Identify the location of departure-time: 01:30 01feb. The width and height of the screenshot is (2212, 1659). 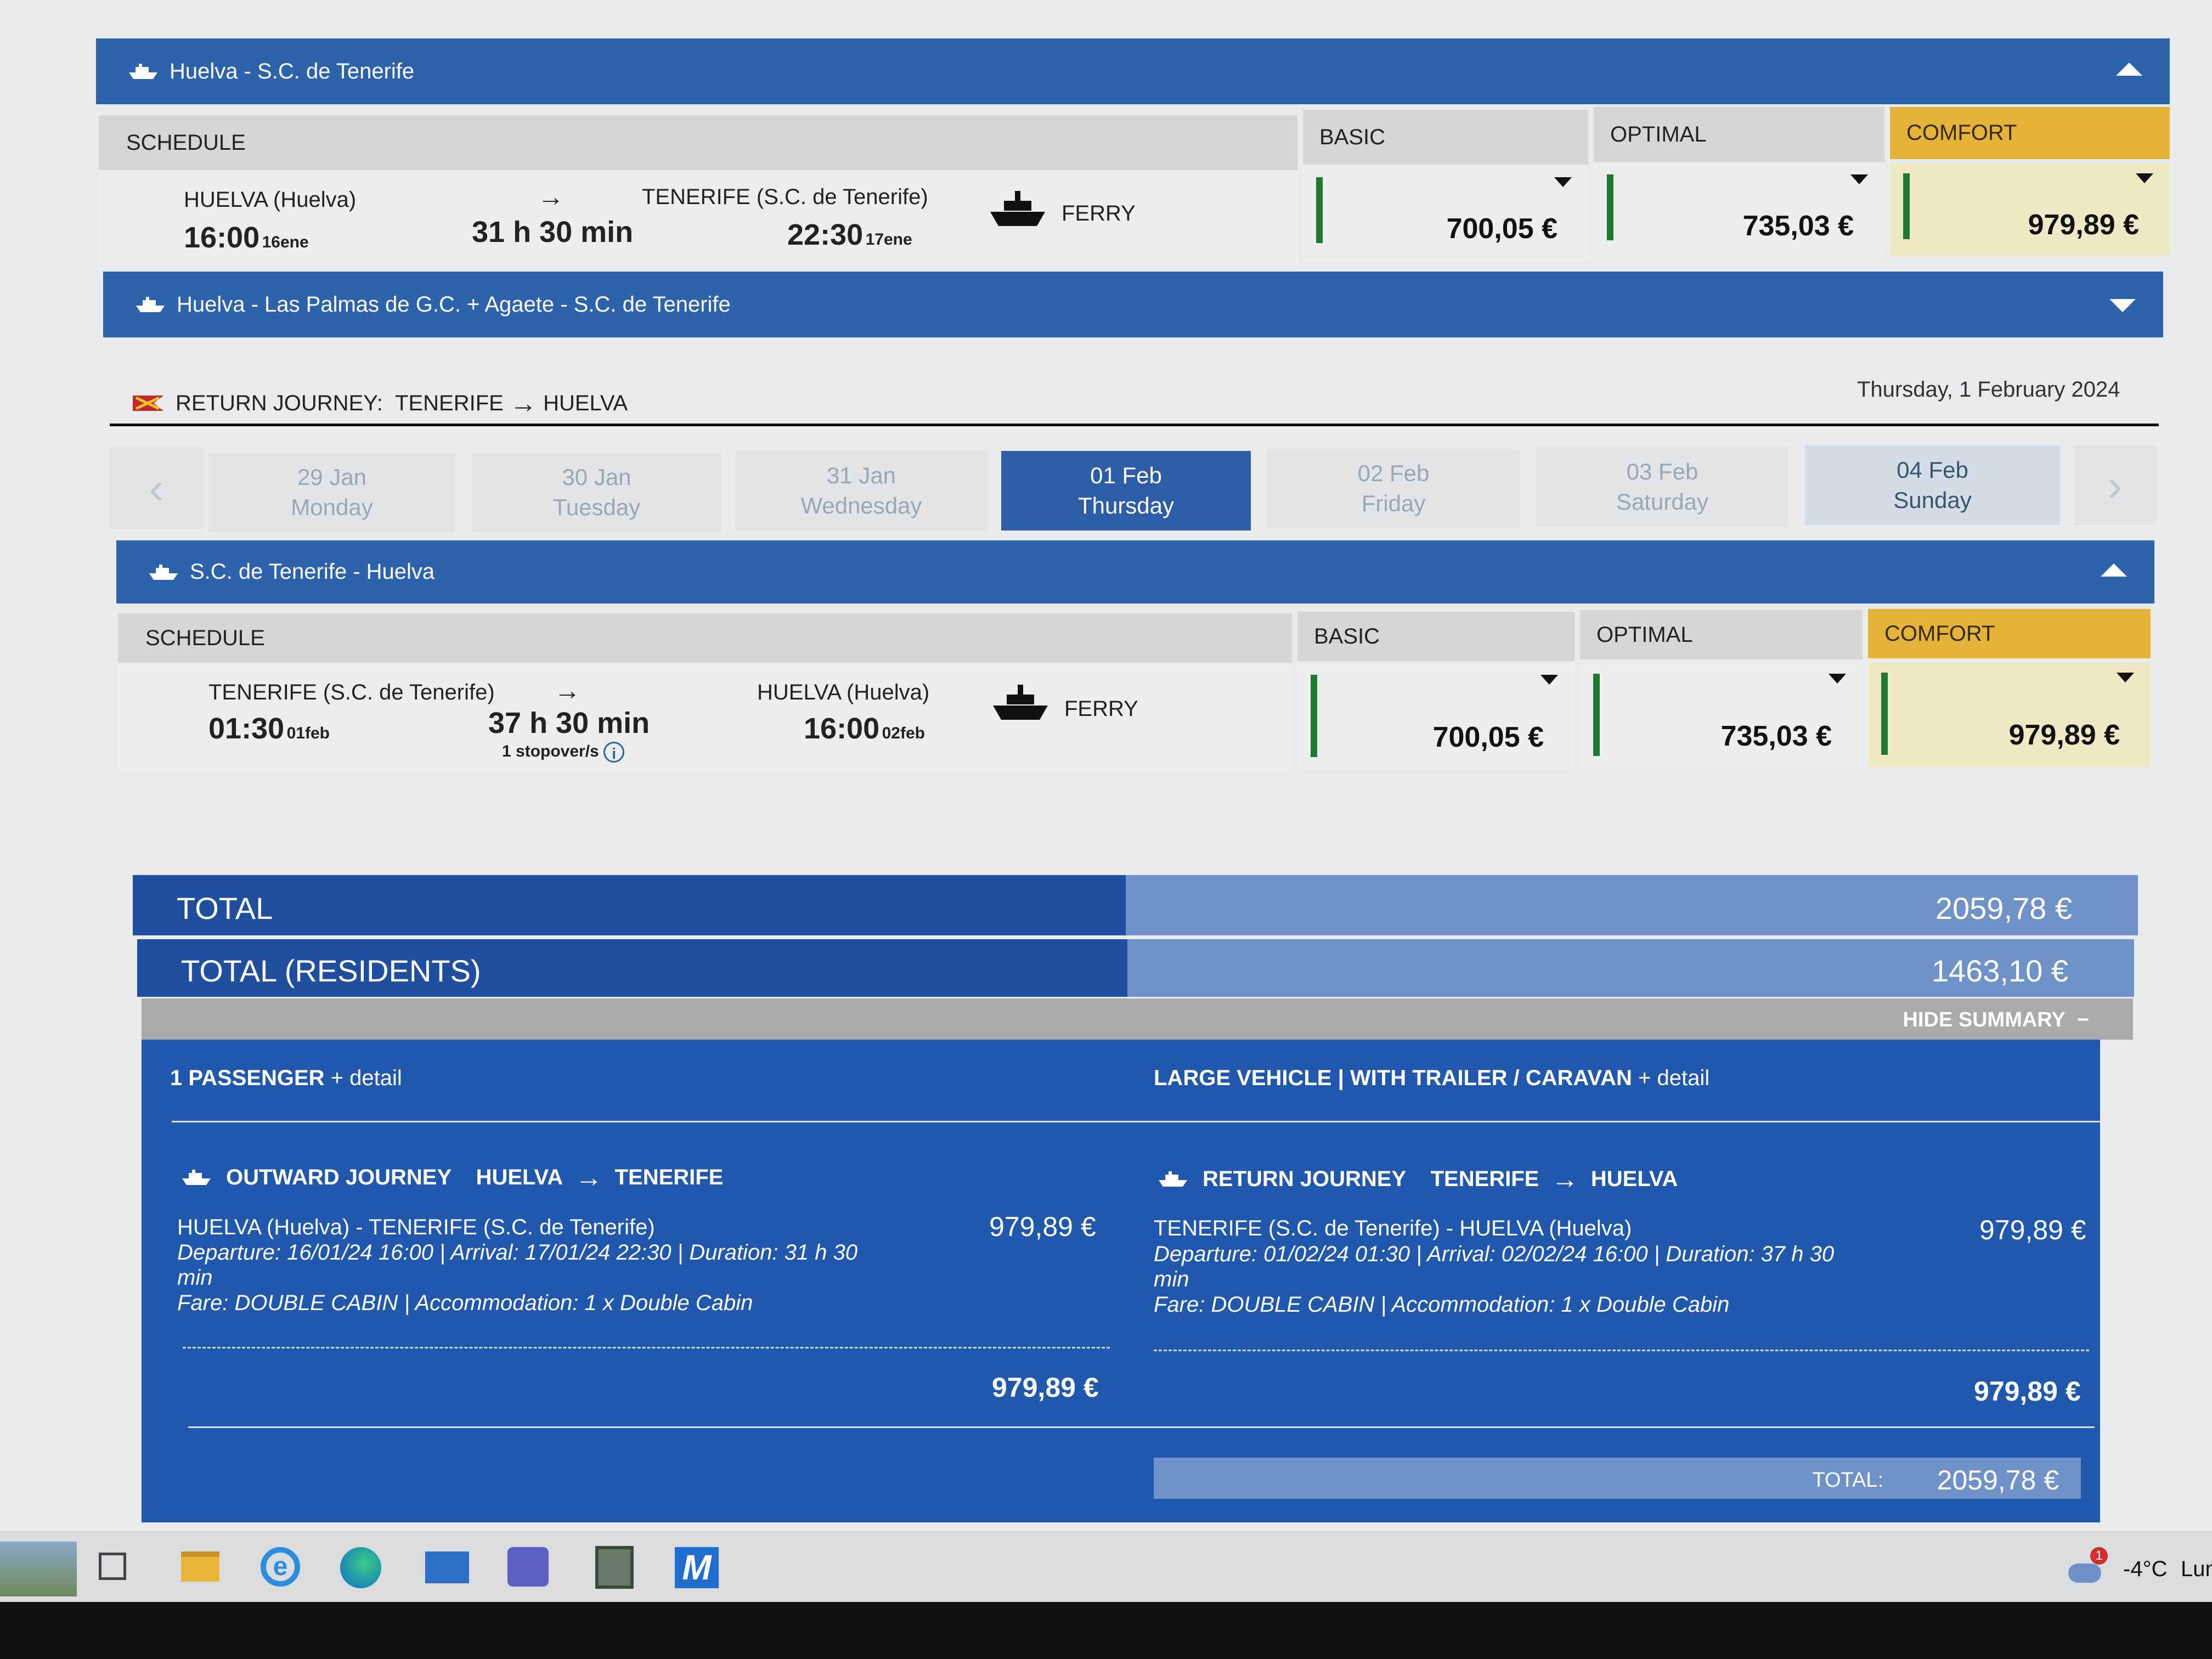
(269, 728).